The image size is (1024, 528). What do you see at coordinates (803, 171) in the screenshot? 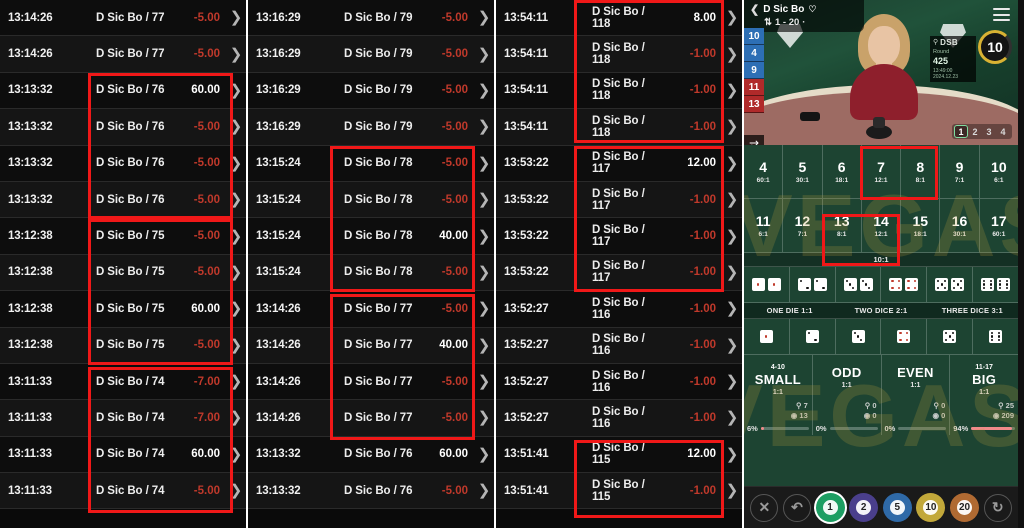
I see `number-bet-cell: 5 30:1` at bounding box center [803, 171].